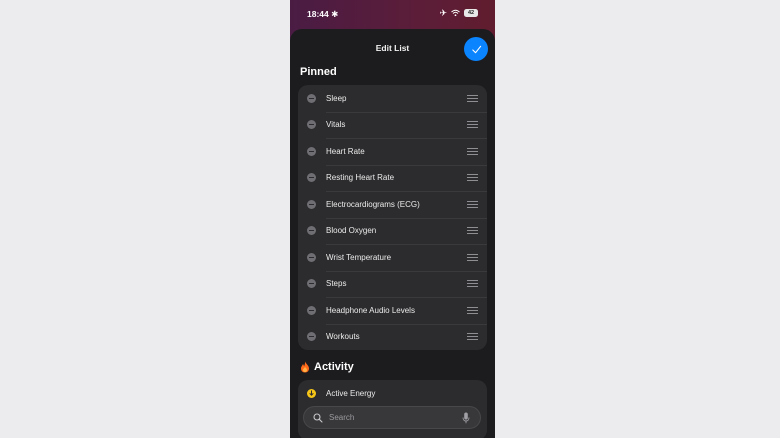  I want to click on list-item-label: Heart Rate, so click(345, 151).